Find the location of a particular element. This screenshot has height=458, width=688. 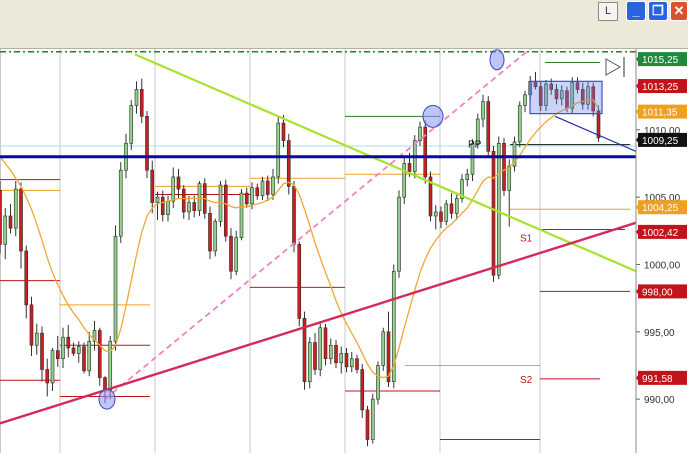

price-label-0: 1015,25 is located at coordinates (660, 60).